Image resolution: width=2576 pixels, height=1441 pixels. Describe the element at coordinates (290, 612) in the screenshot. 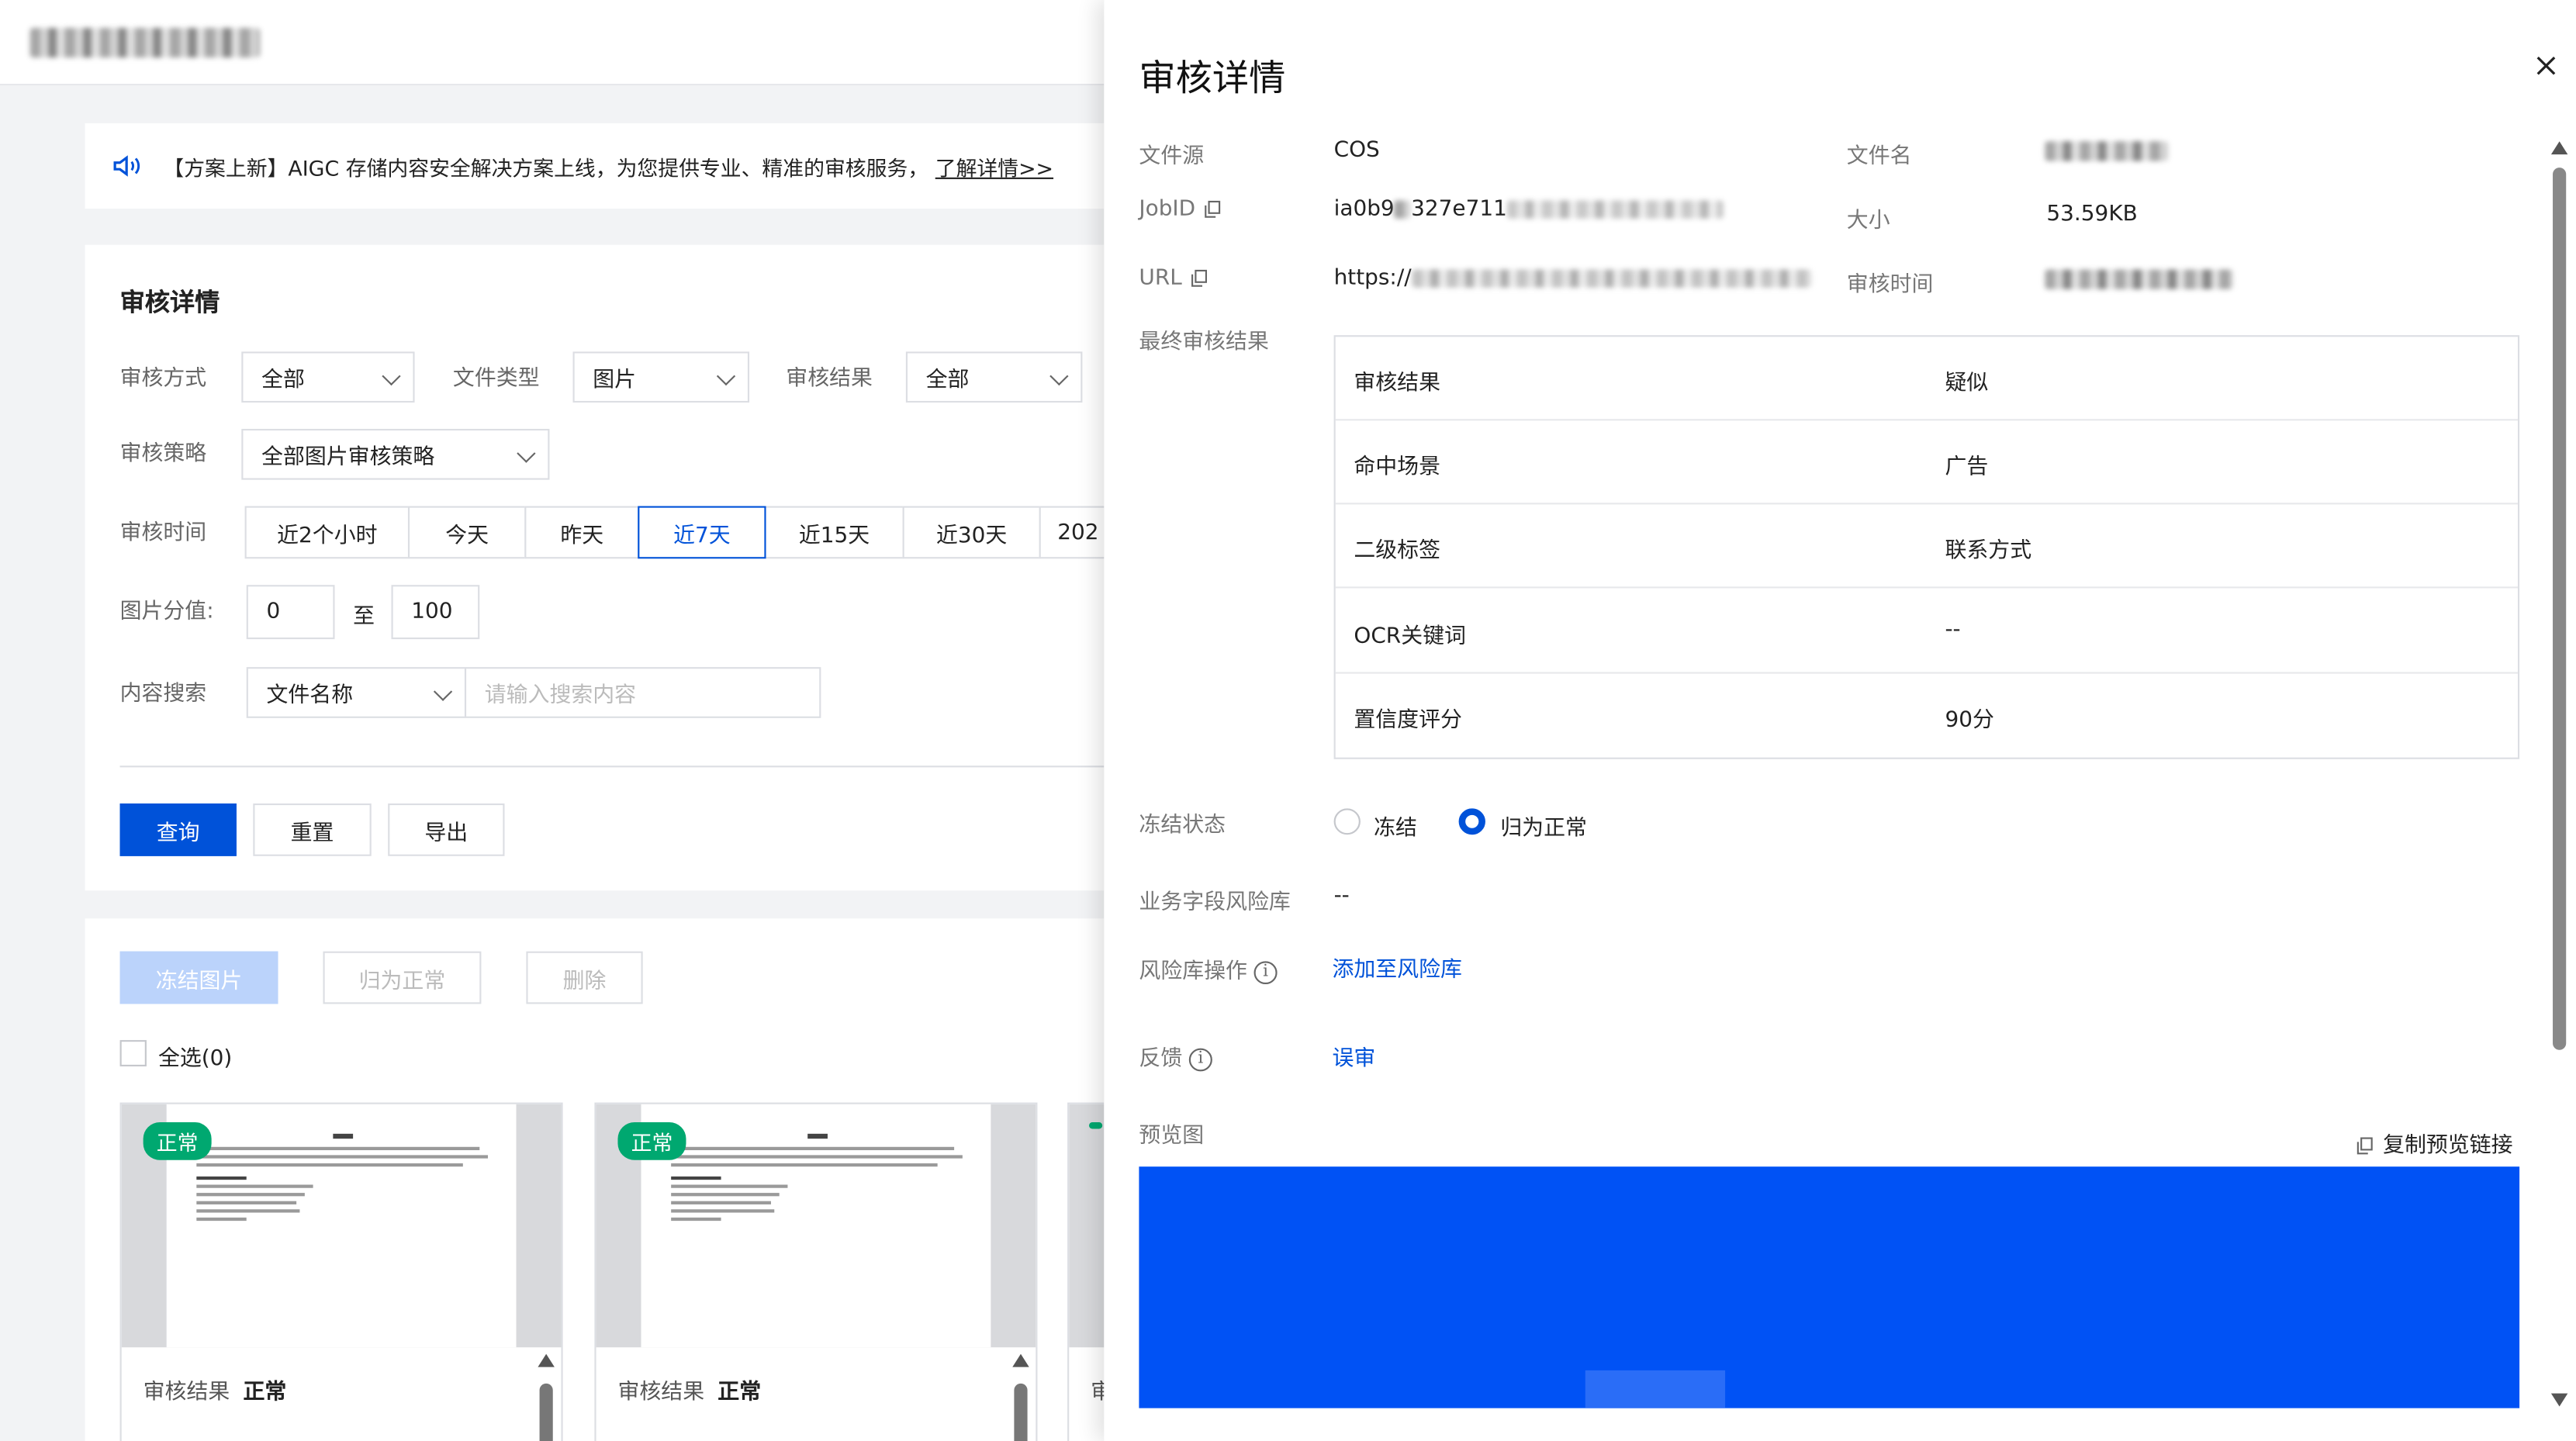

I see `score-min-input: 0` at that location.